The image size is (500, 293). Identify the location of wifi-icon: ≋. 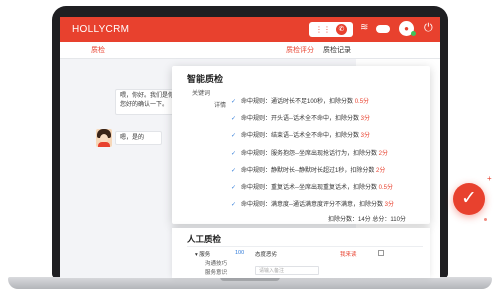
(364, 27).